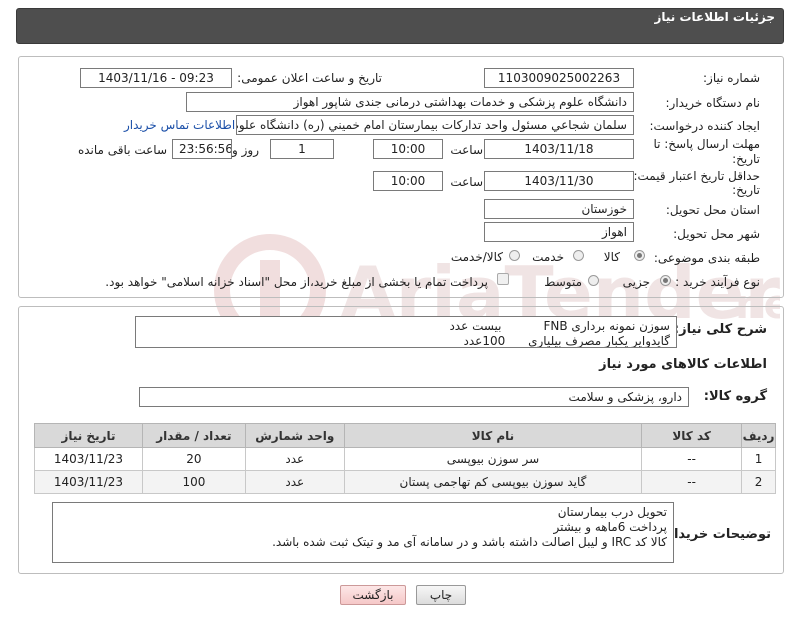 Image resolution: width=789 pixels, height=620 pixels. What do you see at coordinates (716, 234) in the screenshot?
I see `city-label: شهر محل تحویل:` at bounding box center [716, 234].